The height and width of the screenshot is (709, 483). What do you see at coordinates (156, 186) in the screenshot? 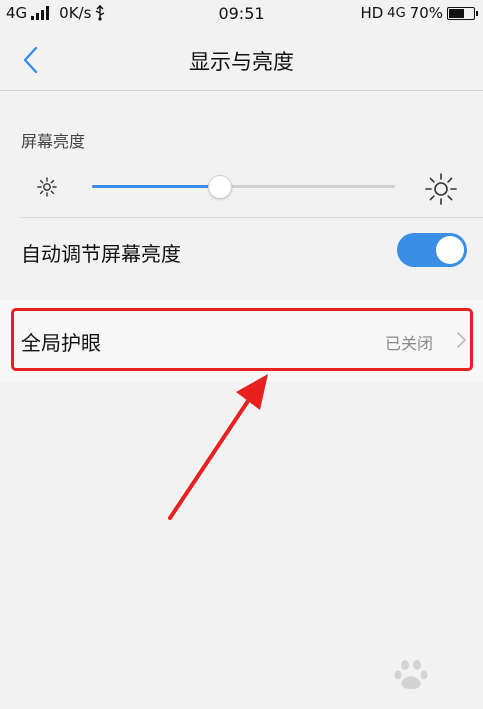
I see `brightness-slider-fill` at bounding box center [156, 186].